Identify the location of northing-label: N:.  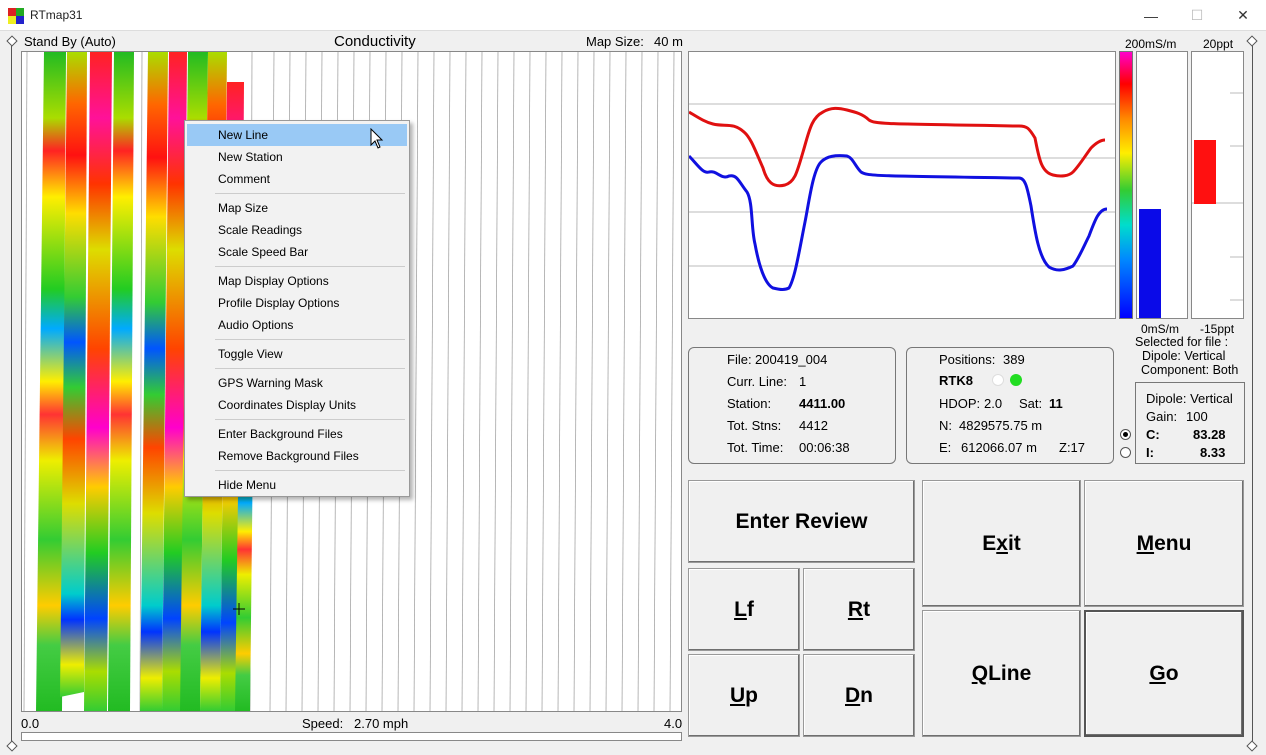
(945, 425).